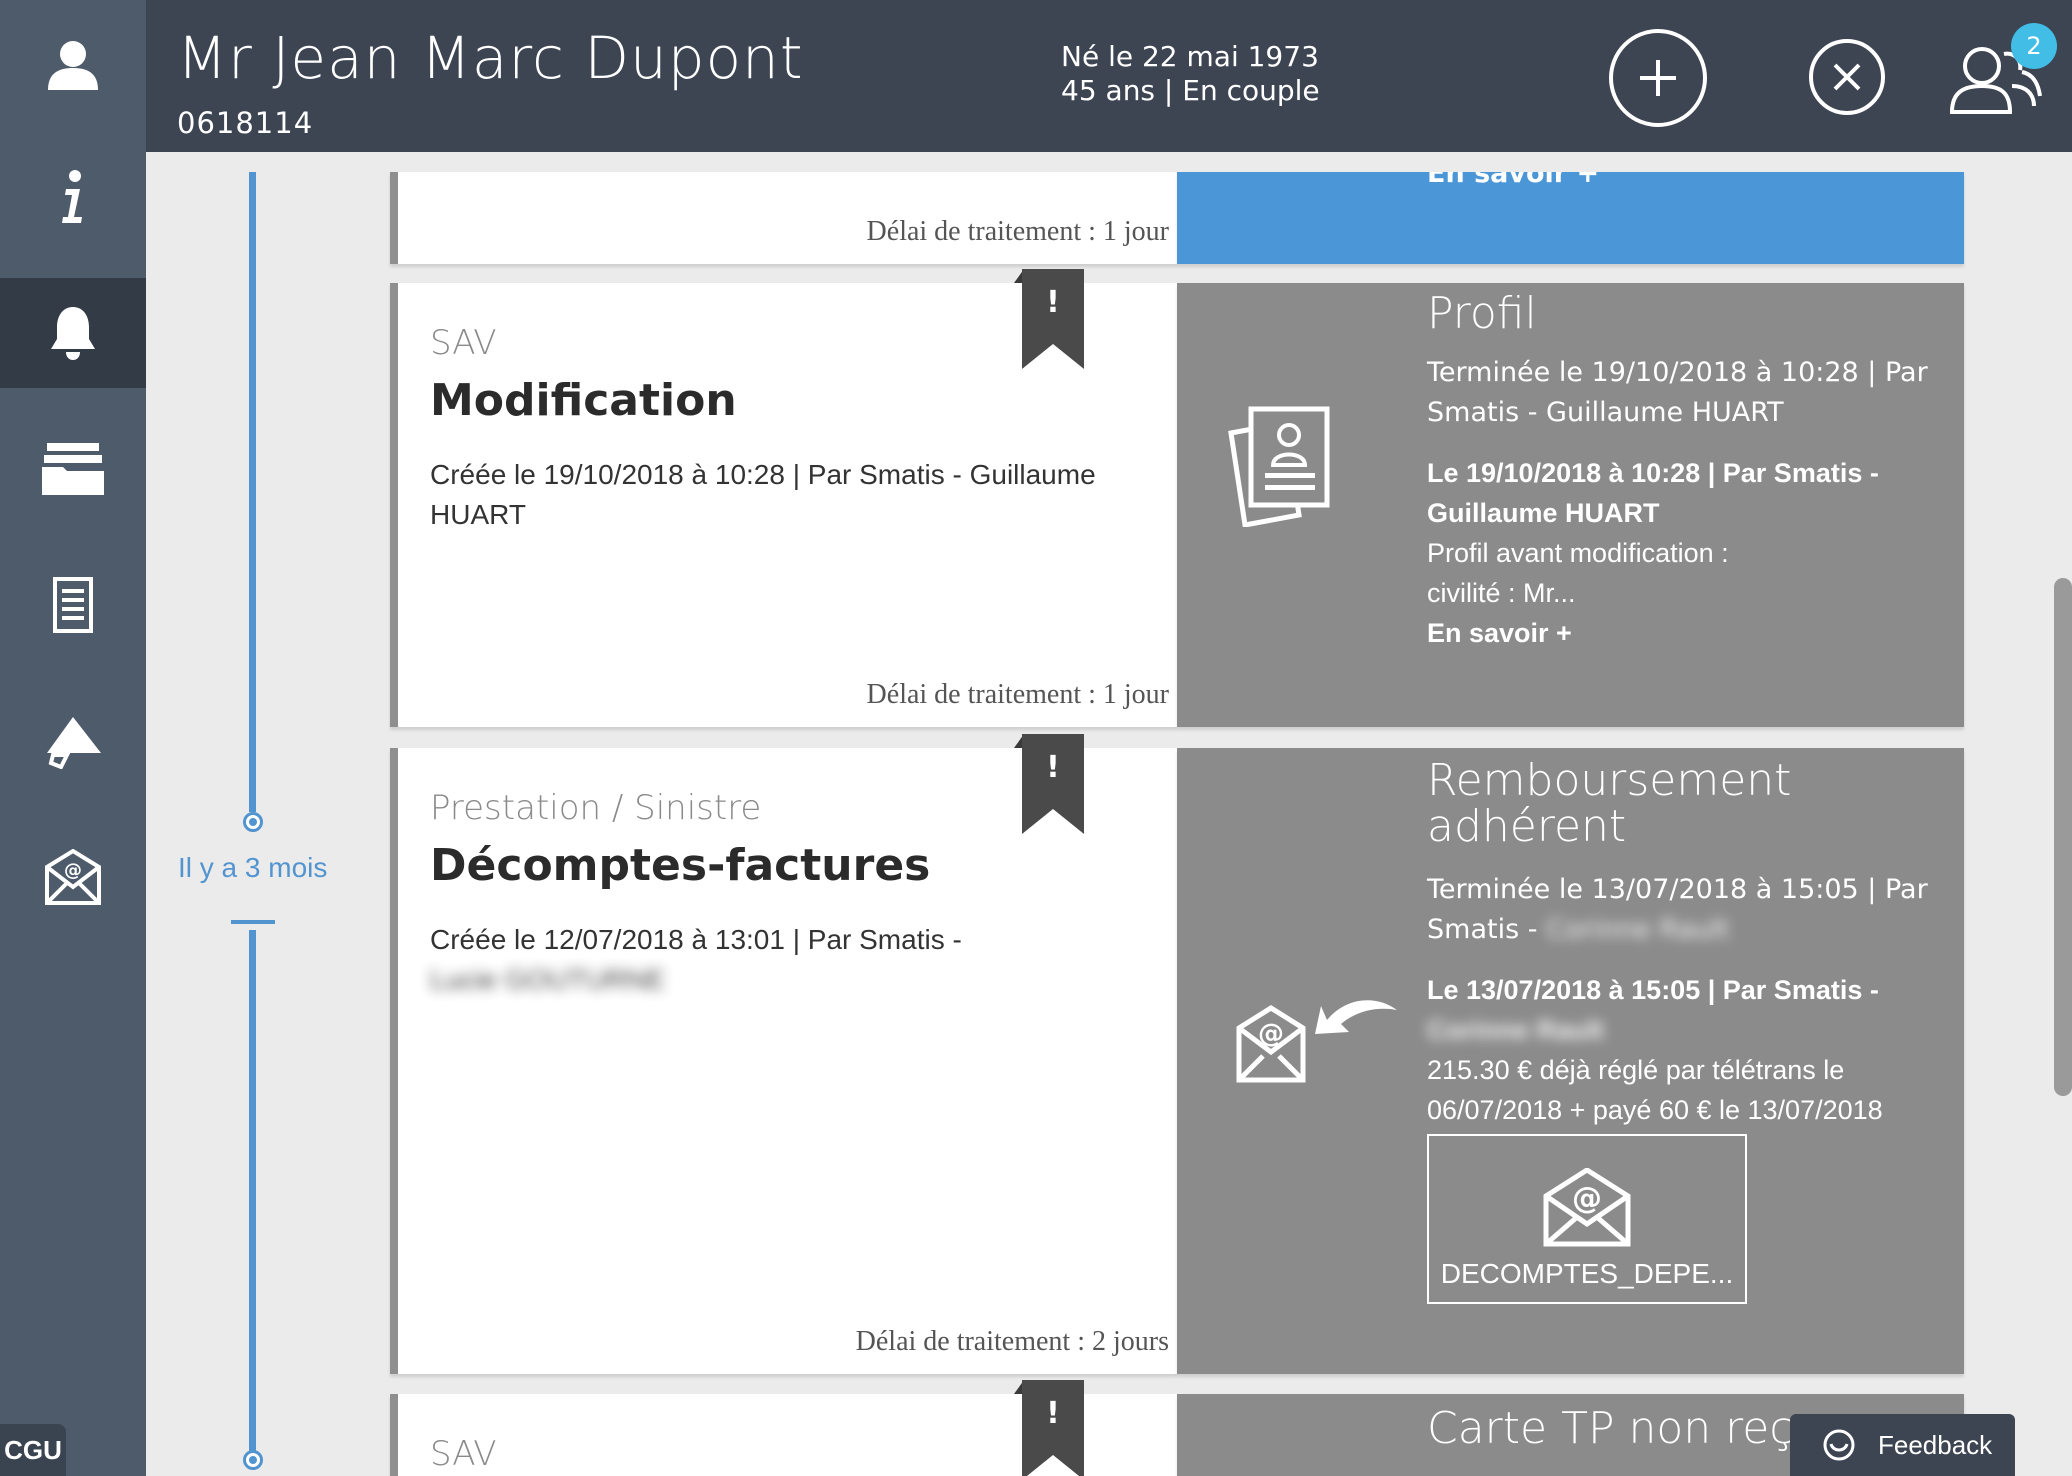 Image resolution: width=2072 pixels, height=1476 pixels. Describe the element at coordinates (1190, 90) in the screenshot. I see `age-status: 45 ans | En couple` at that location.